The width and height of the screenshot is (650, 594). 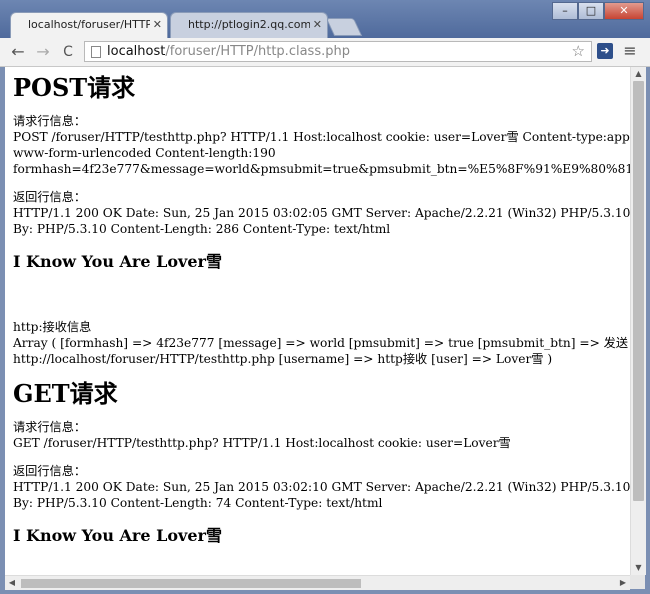 I want to click on reload-icon: C, so click(x=68, y=52).